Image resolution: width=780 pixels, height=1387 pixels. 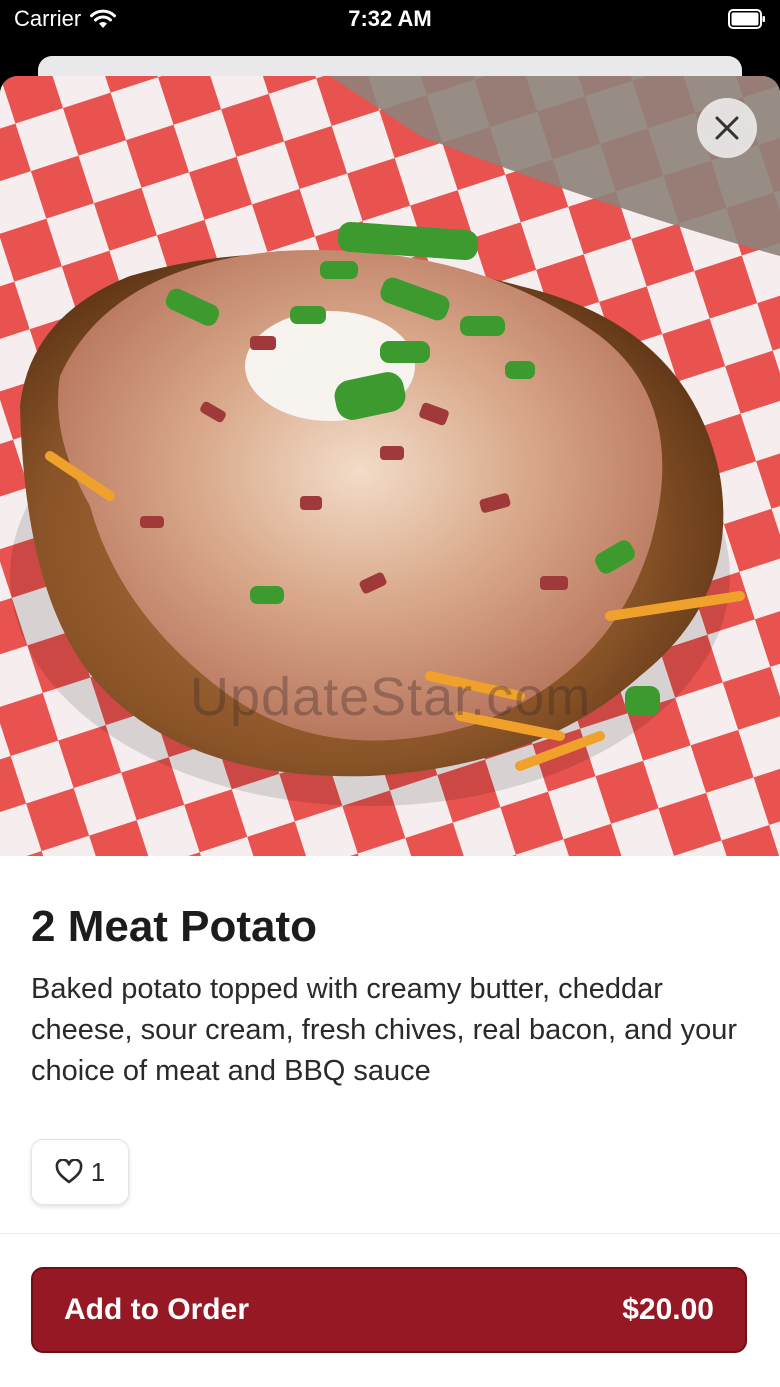 I want to click on like-button: 1, so click(x=80, y=1172).